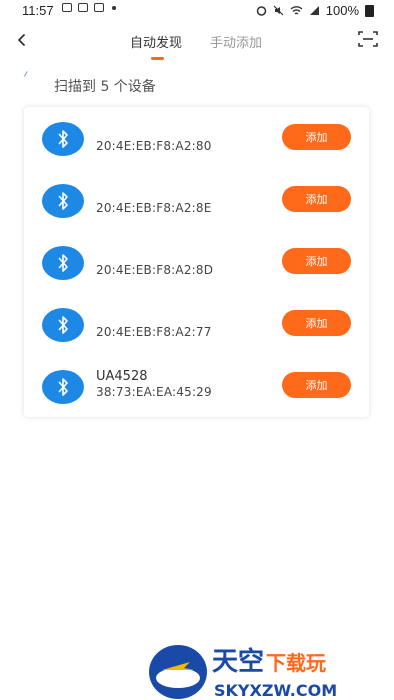  I want to click on device-row: 20:4E:EB:F8:A2:77 添加, so click(196, 338).